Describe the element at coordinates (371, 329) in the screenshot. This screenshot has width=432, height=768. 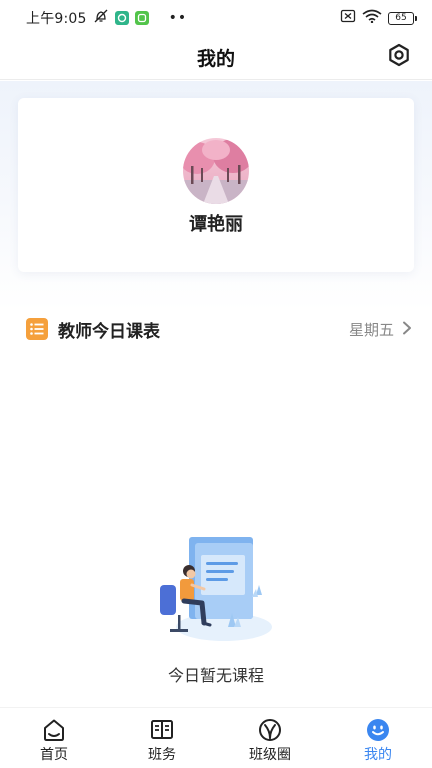
I see `day-label: 星期五` at that location.